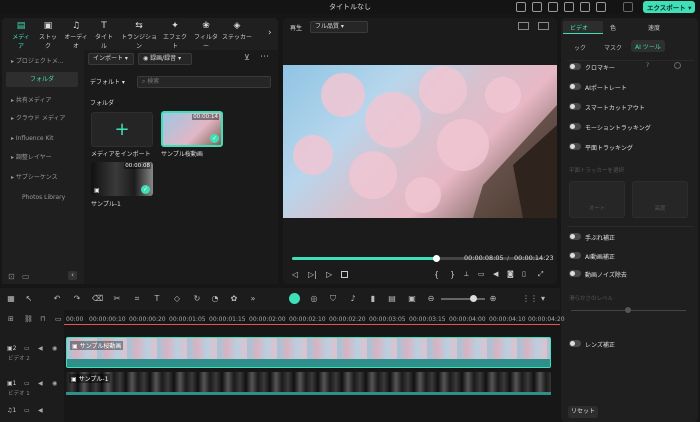 This screenshot has height=422, width=700. Describe the element at coordinates (97, 299) in the screenshot. I see `delete-icon: ⌫` at that location.